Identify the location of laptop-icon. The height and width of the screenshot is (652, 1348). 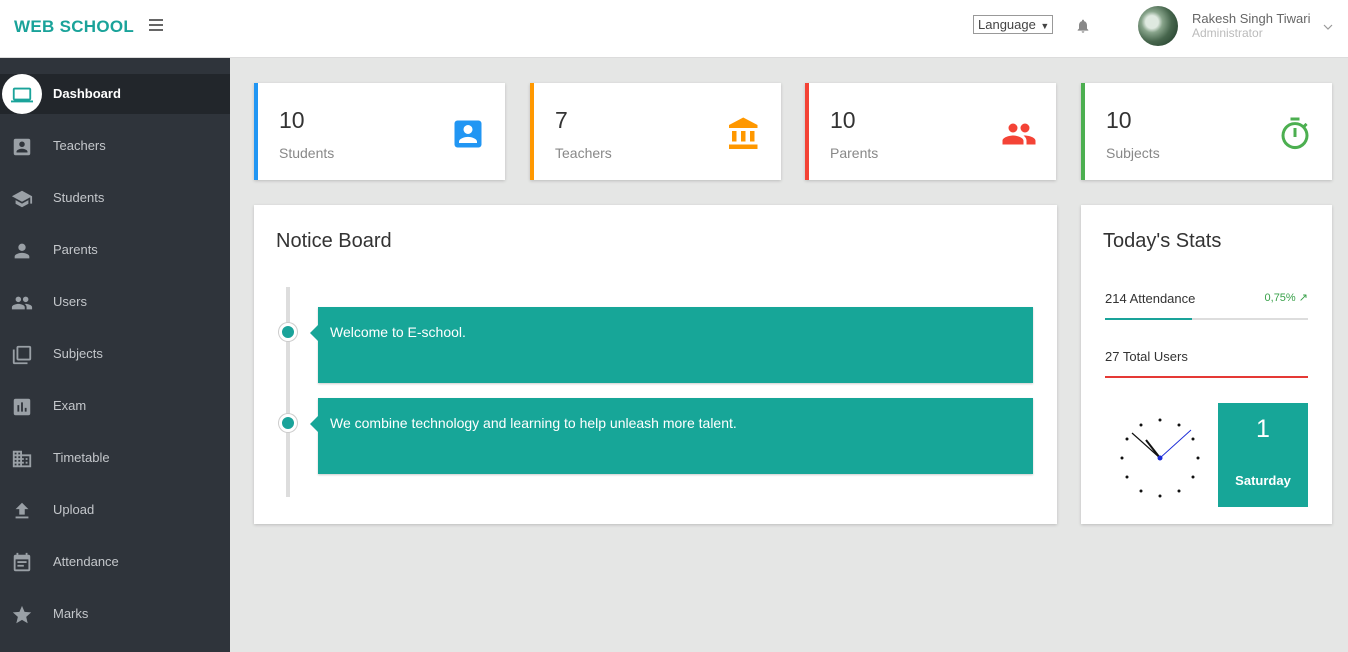
(22, 95).